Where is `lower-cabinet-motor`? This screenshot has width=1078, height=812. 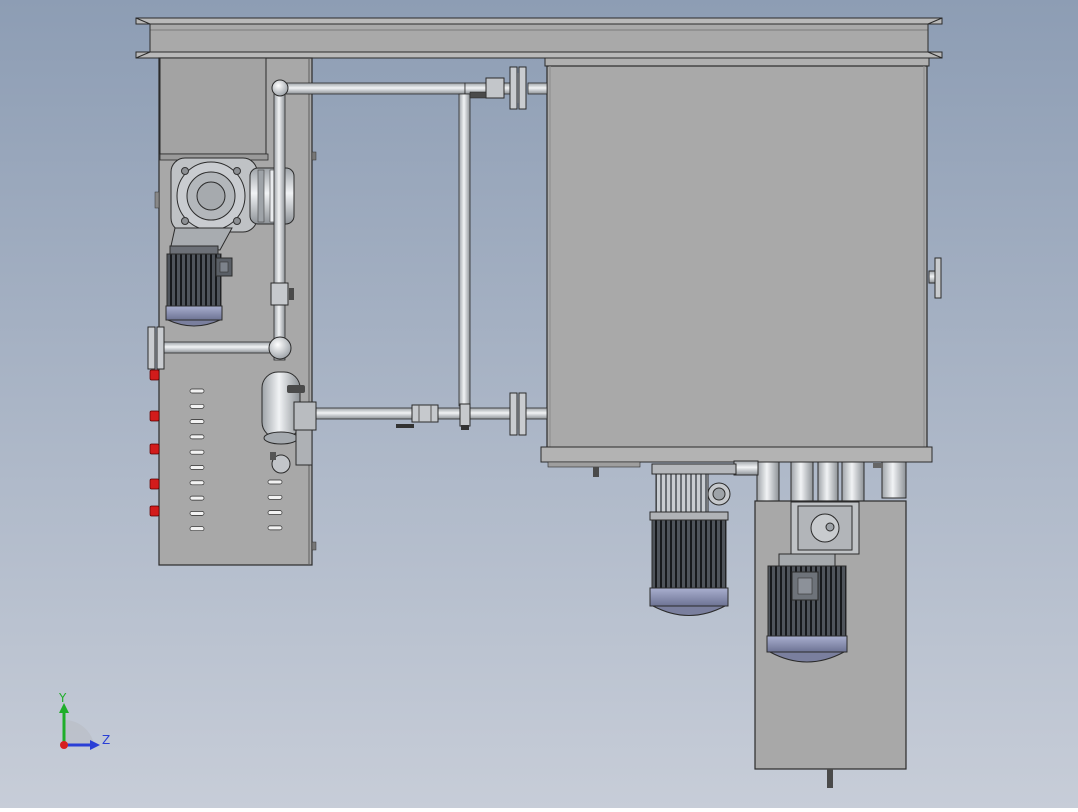 lower-cabinet-motor is located at coordinates (807, 608).